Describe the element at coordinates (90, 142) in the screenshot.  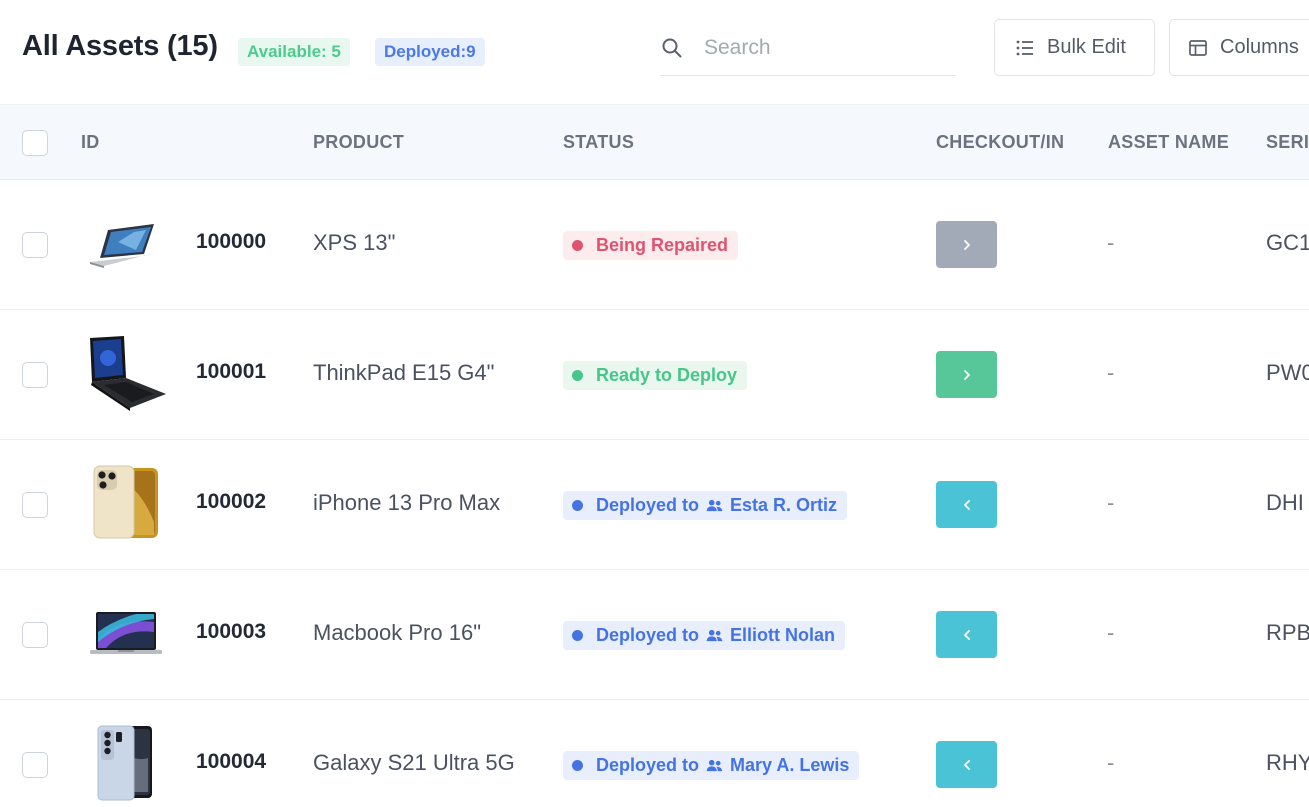
I see `column-header-id: ID` at that location.